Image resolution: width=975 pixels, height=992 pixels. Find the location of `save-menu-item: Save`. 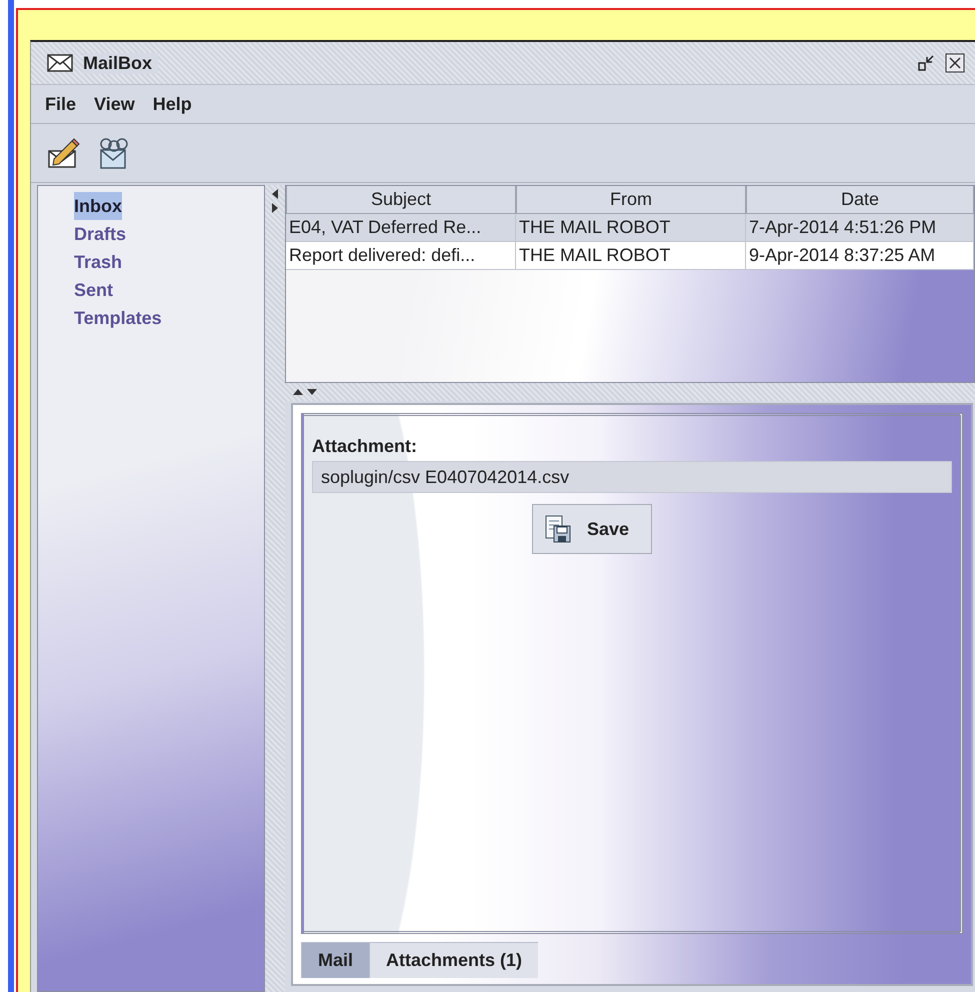

save-menu-item: Save is located at coordinates (592, 529).